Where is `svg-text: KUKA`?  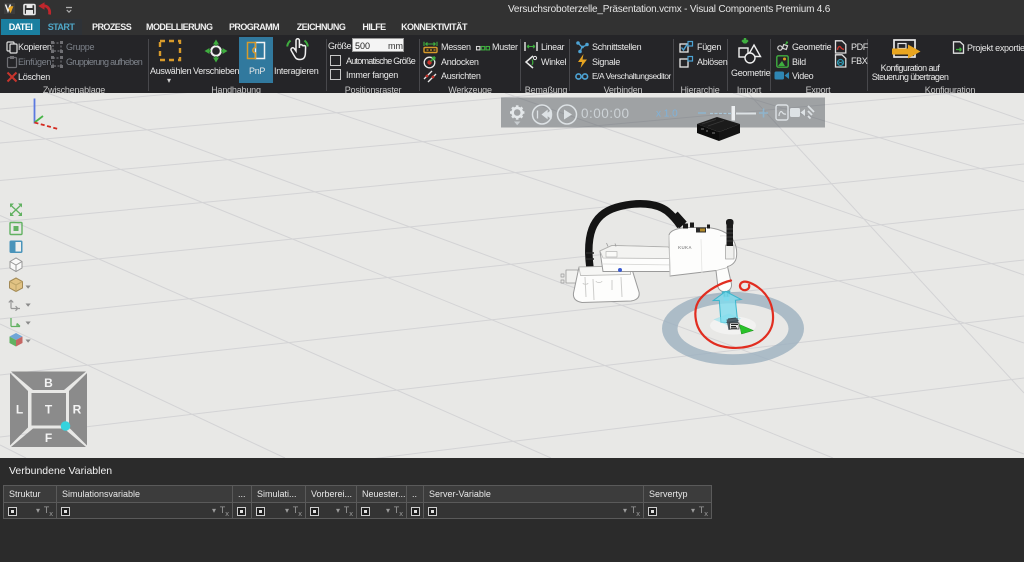
svg-text: KUKA is located at coordinates (685, 247).